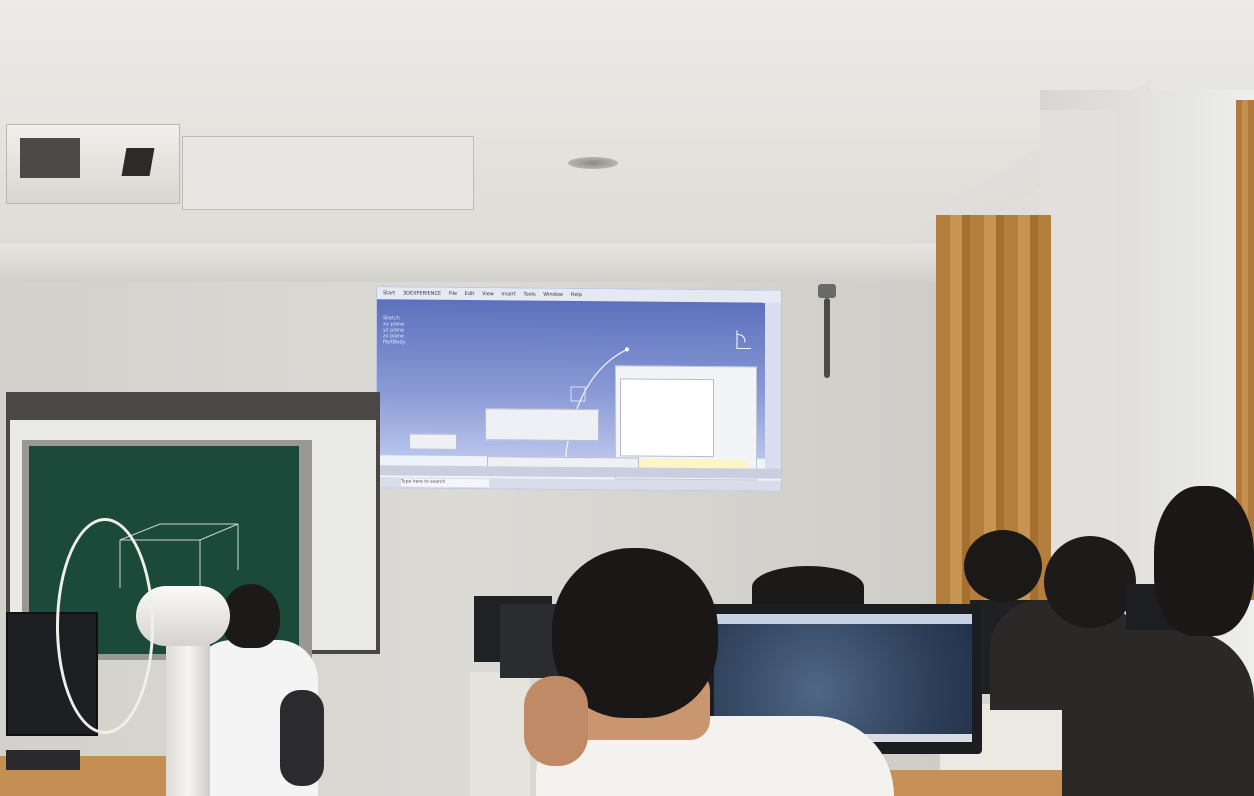  What do you see at coordinates (529, 294) in the screenshot?
I see `menu-item: Tools` at bounding box center [529, 294].